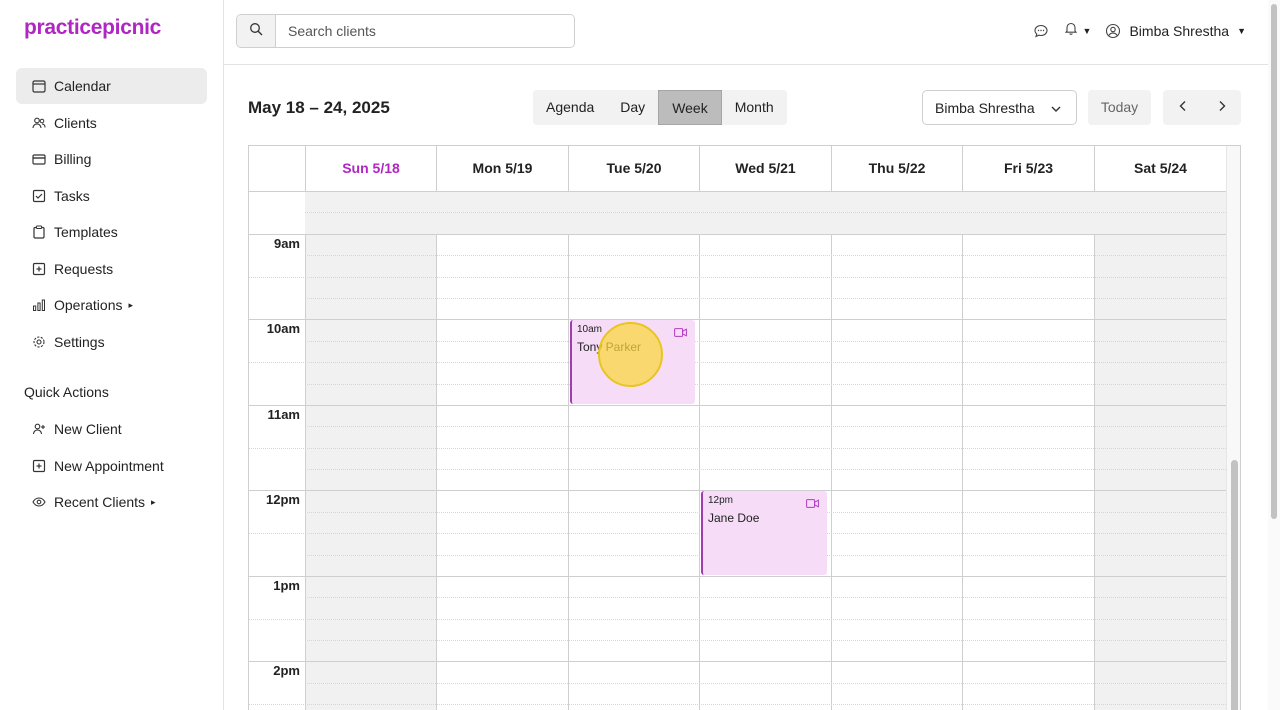  What do you see at coordinates (1028, 169) in the screenshot?
I see `day-header-fri: Fri 5/23` at bounding box center [1028, 169].